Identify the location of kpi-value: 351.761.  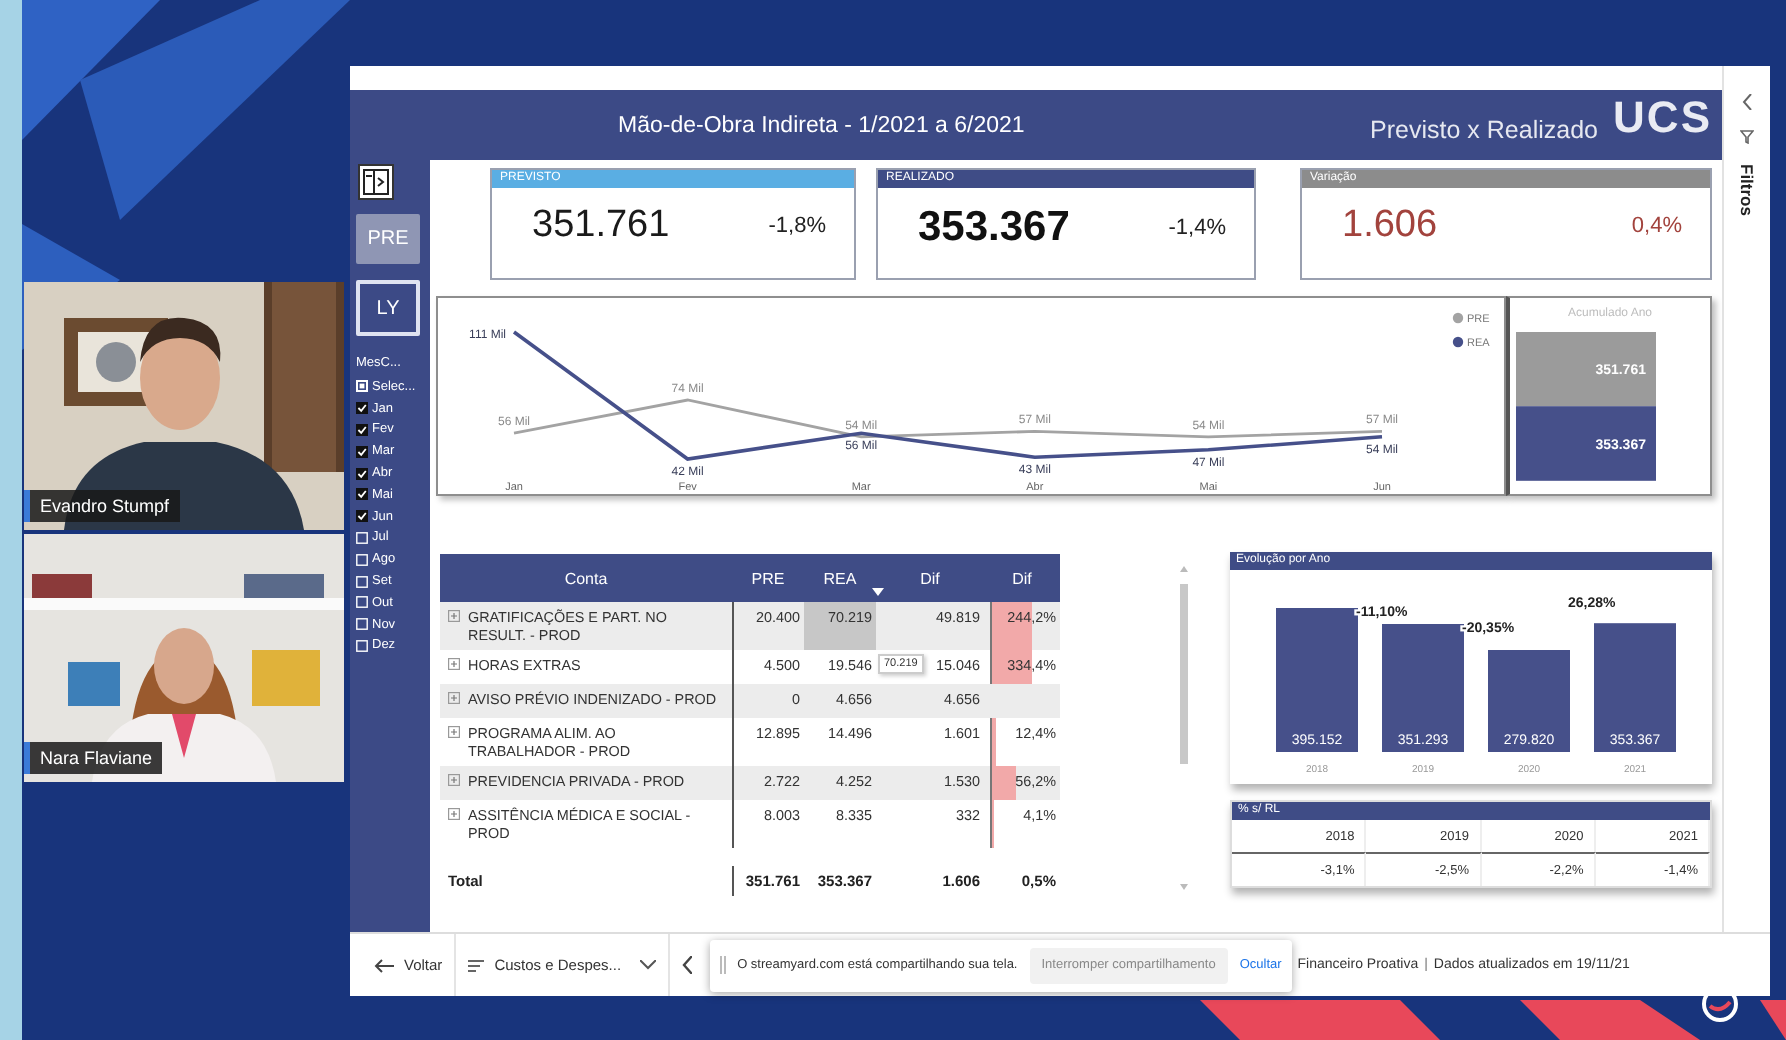
(601, 226).